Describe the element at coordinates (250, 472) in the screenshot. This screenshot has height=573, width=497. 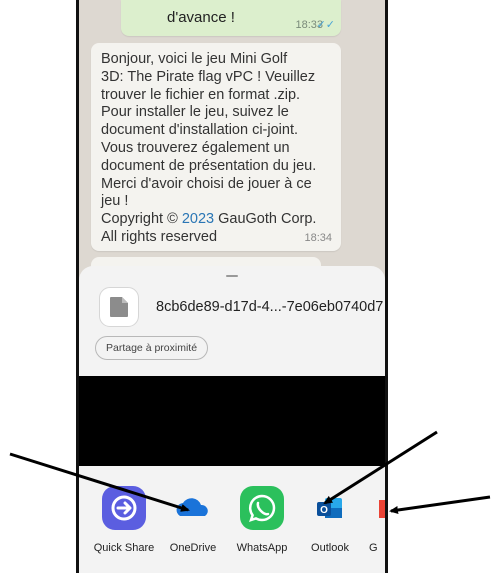
I see `annotation-arrows` at that location.